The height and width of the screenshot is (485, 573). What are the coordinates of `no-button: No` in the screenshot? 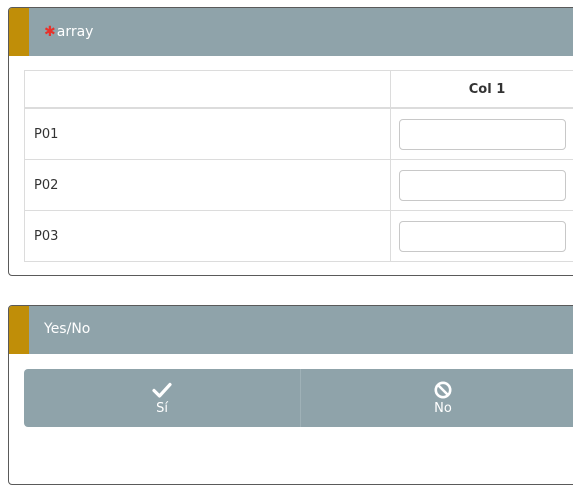 It's located at (437, 398).